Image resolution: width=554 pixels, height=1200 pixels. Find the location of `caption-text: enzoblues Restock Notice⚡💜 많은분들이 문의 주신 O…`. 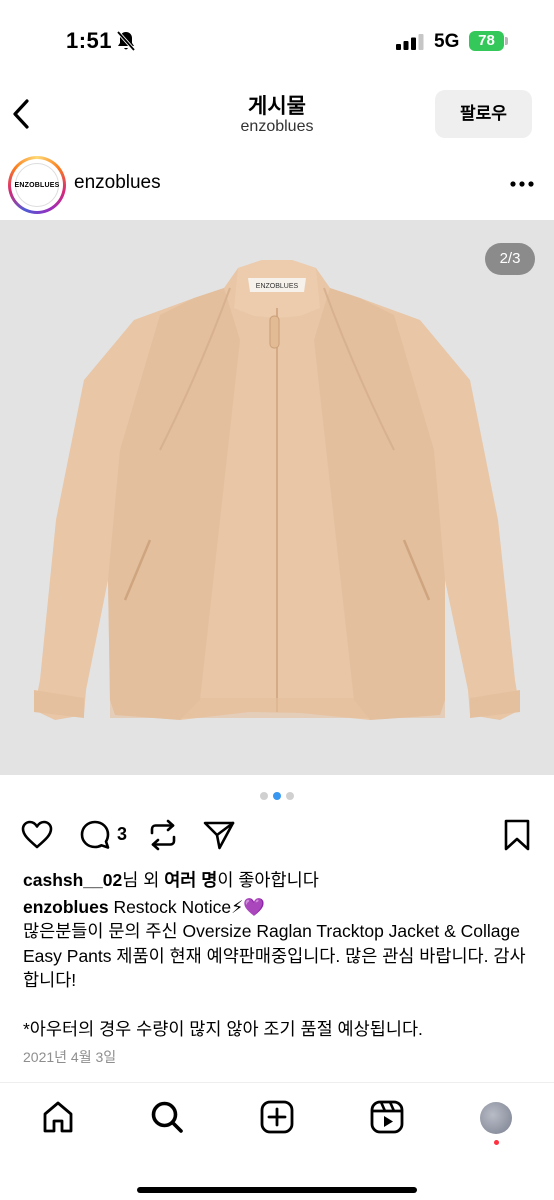

caption-text: enzoblues Restock Notice⚡💜 많은분들이 문의 주신 O… is located at coordinates (278, 944).